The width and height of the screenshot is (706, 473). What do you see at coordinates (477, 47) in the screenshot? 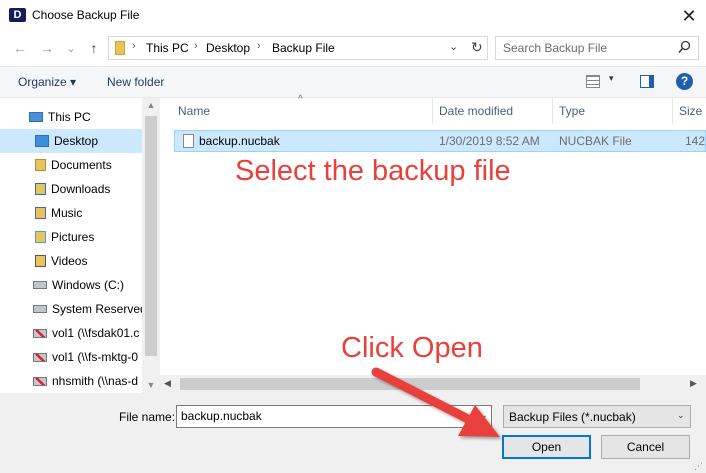
I see `refresh-icon: ↻` at bounding box center [477, 47].